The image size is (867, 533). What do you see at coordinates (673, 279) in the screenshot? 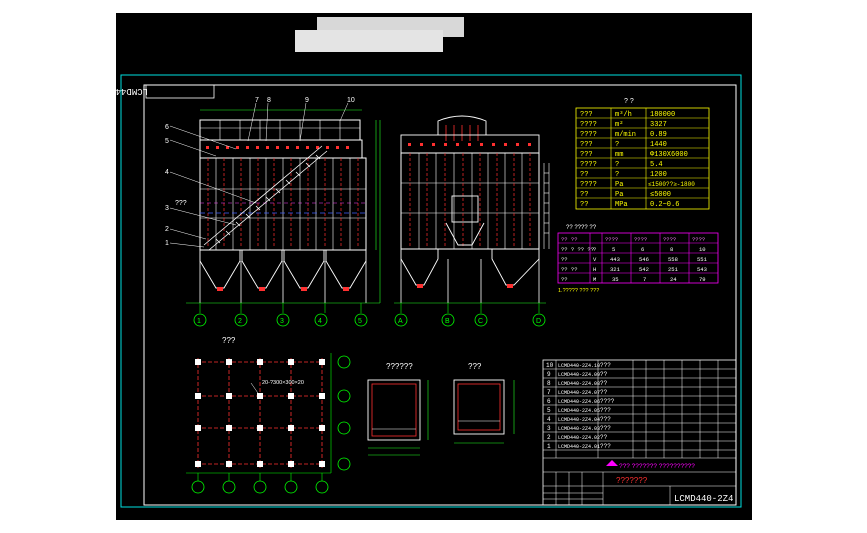
I see `load-r3-c5: 24` at bounding box center [673, 279].